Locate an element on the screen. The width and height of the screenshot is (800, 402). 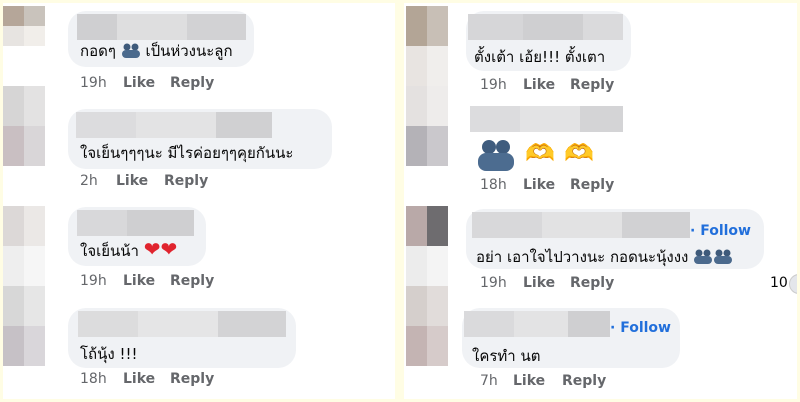
comment-text: ใจเย็นน้า ❤❤ is located at coordinates (129, 249).